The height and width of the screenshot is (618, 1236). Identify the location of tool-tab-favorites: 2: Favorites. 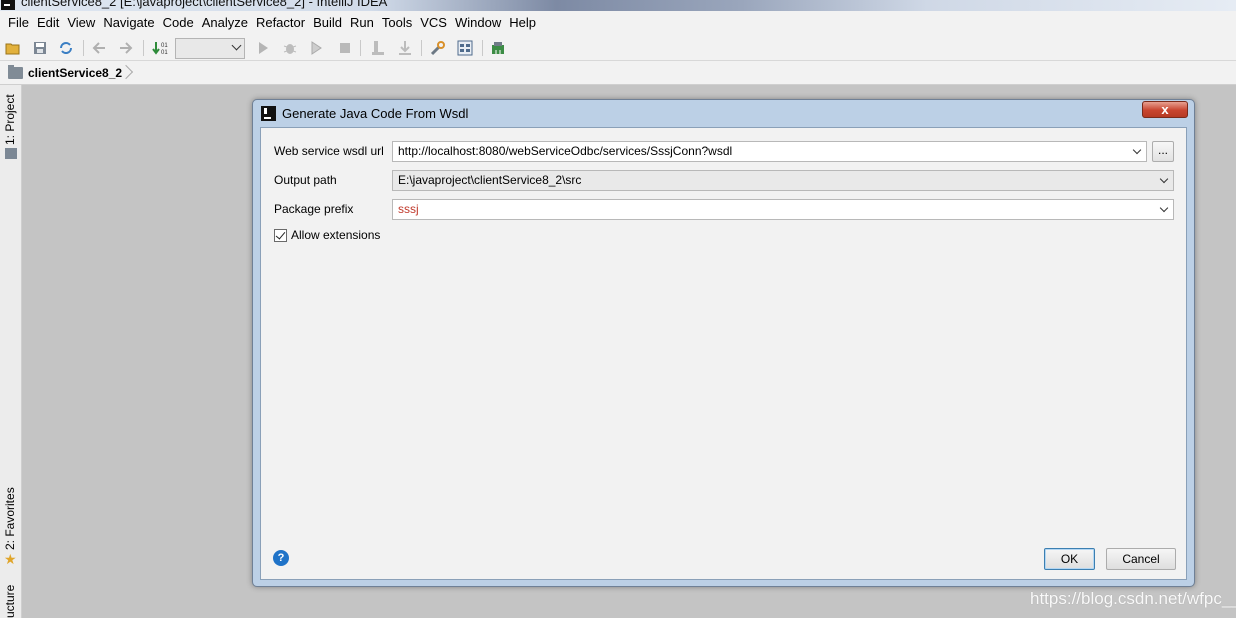
(10, 518).